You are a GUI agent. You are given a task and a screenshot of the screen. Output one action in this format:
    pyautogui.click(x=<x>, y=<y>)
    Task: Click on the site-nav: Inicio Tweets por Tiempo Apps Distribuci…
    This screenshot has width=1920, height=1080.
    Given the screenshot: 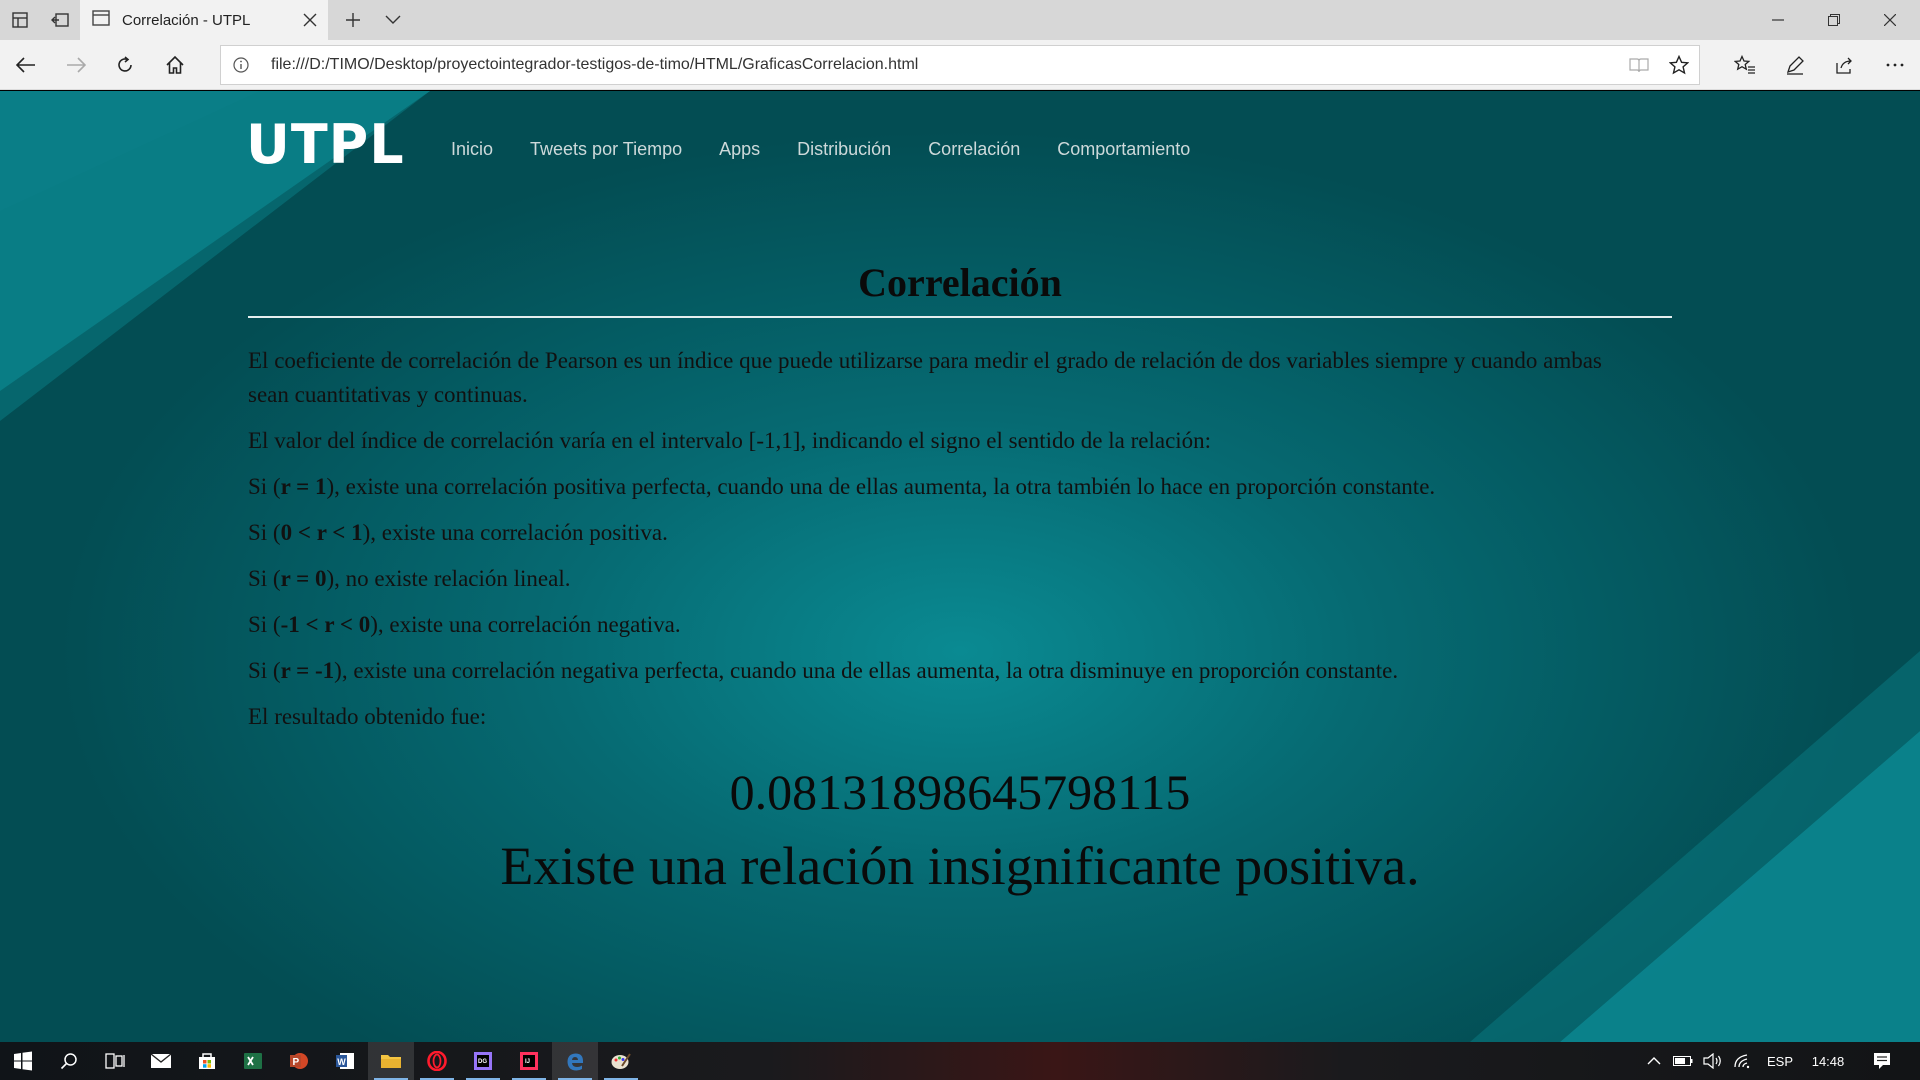 What is the action you would take?
    pyautogui.click(x=839, y=149)
    